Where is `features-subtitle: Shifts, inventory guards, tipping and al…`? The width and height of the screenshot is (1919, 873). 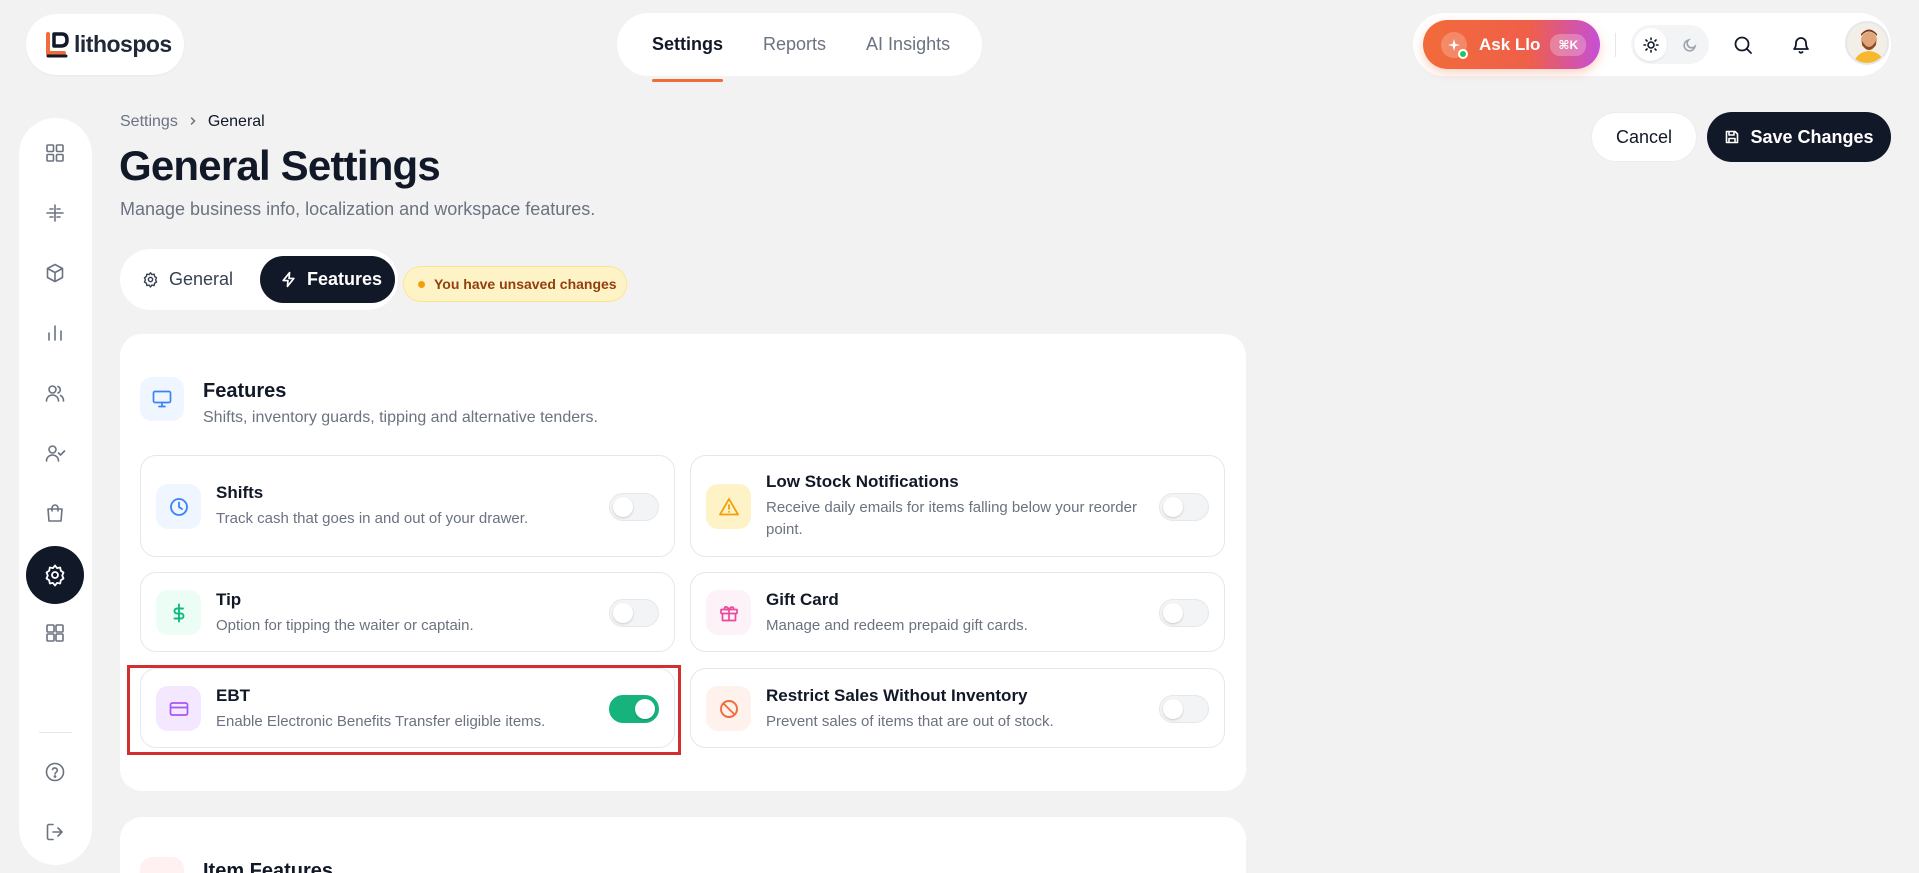
features-subtitle: Shifts, inventory guards, tipping and al… is located at coordinates (400, 417).